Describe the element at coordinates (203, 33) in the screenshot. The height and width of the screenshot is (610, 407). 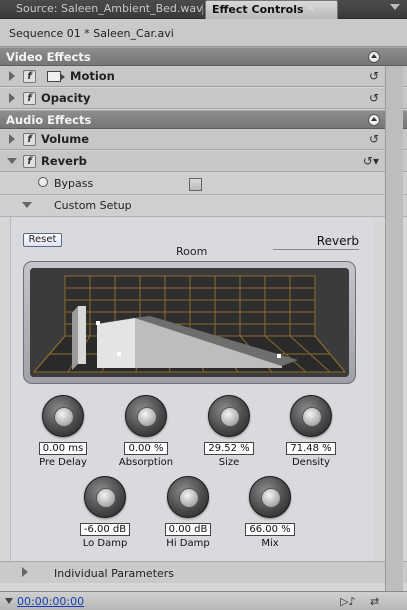
I see `sequence-header: Sequence 01 * Saleen_Car.avi` at that location.